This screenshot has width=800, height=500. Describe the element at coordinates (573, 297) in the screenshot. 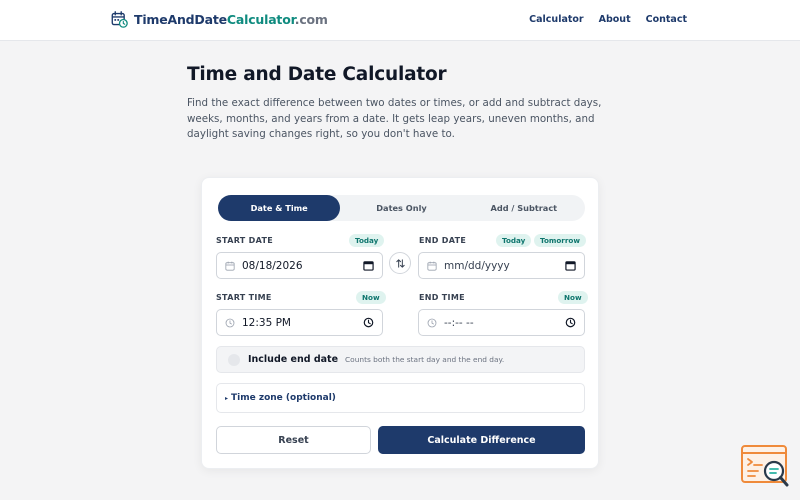

I see `end-time-now-chip: Now` at that location.